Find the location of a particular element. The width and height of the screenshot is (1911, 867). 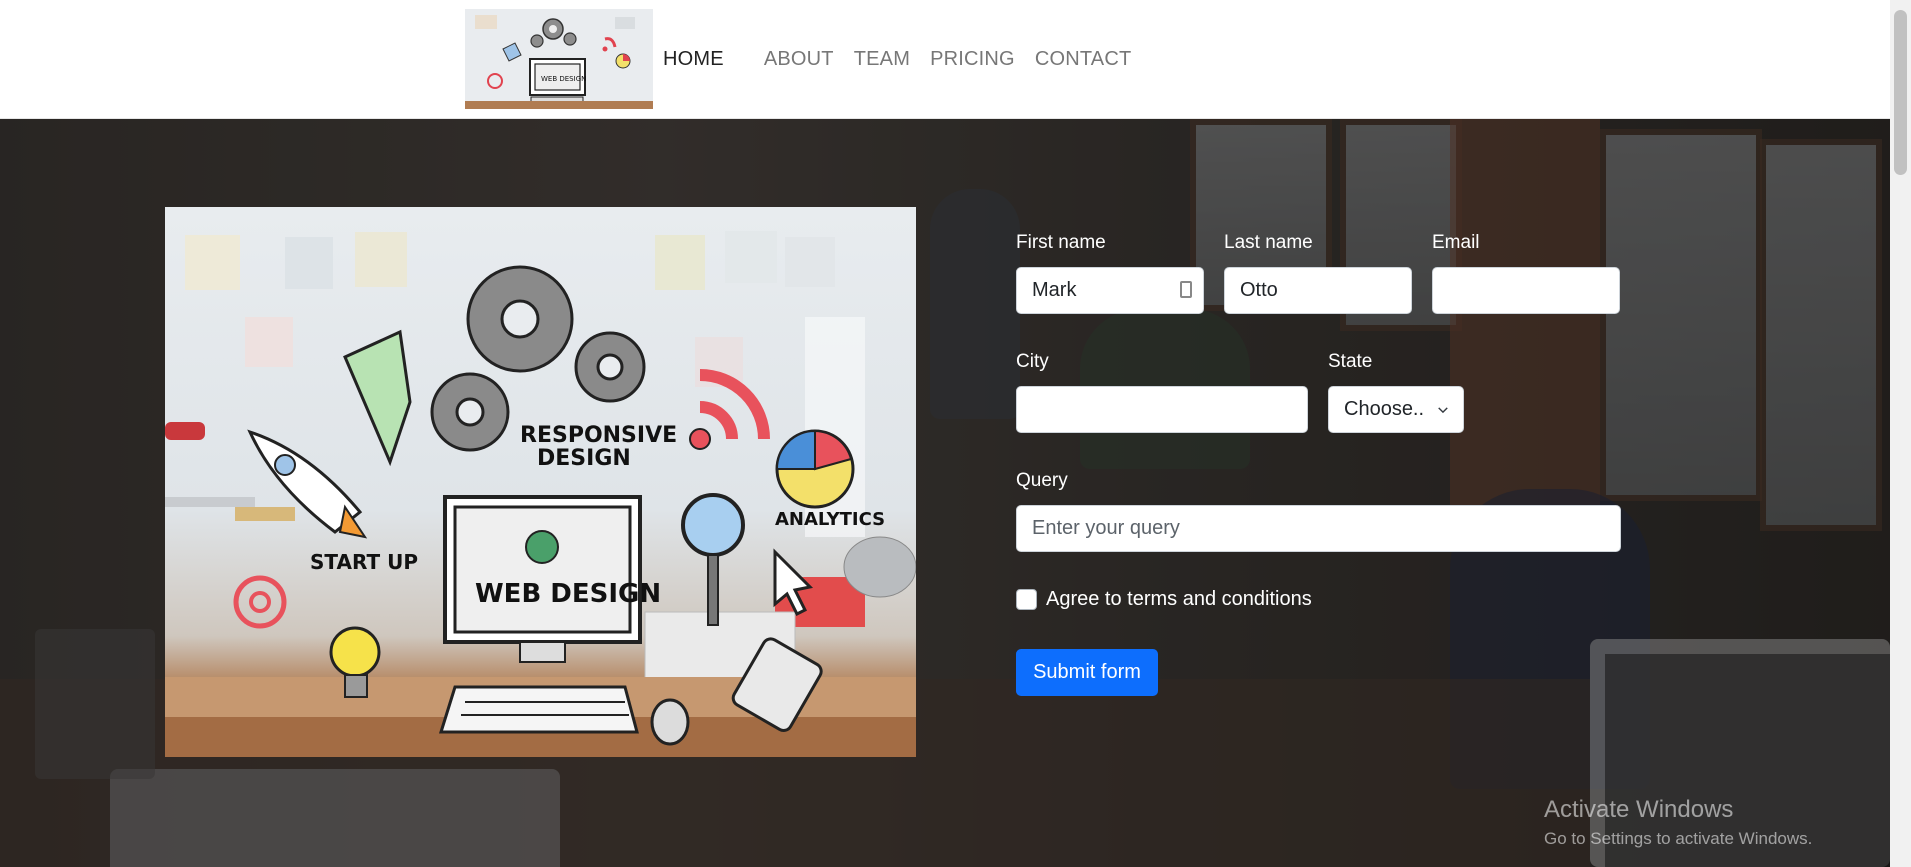

illustration-text-design: DESIGN is located at coordinates (584, 458).